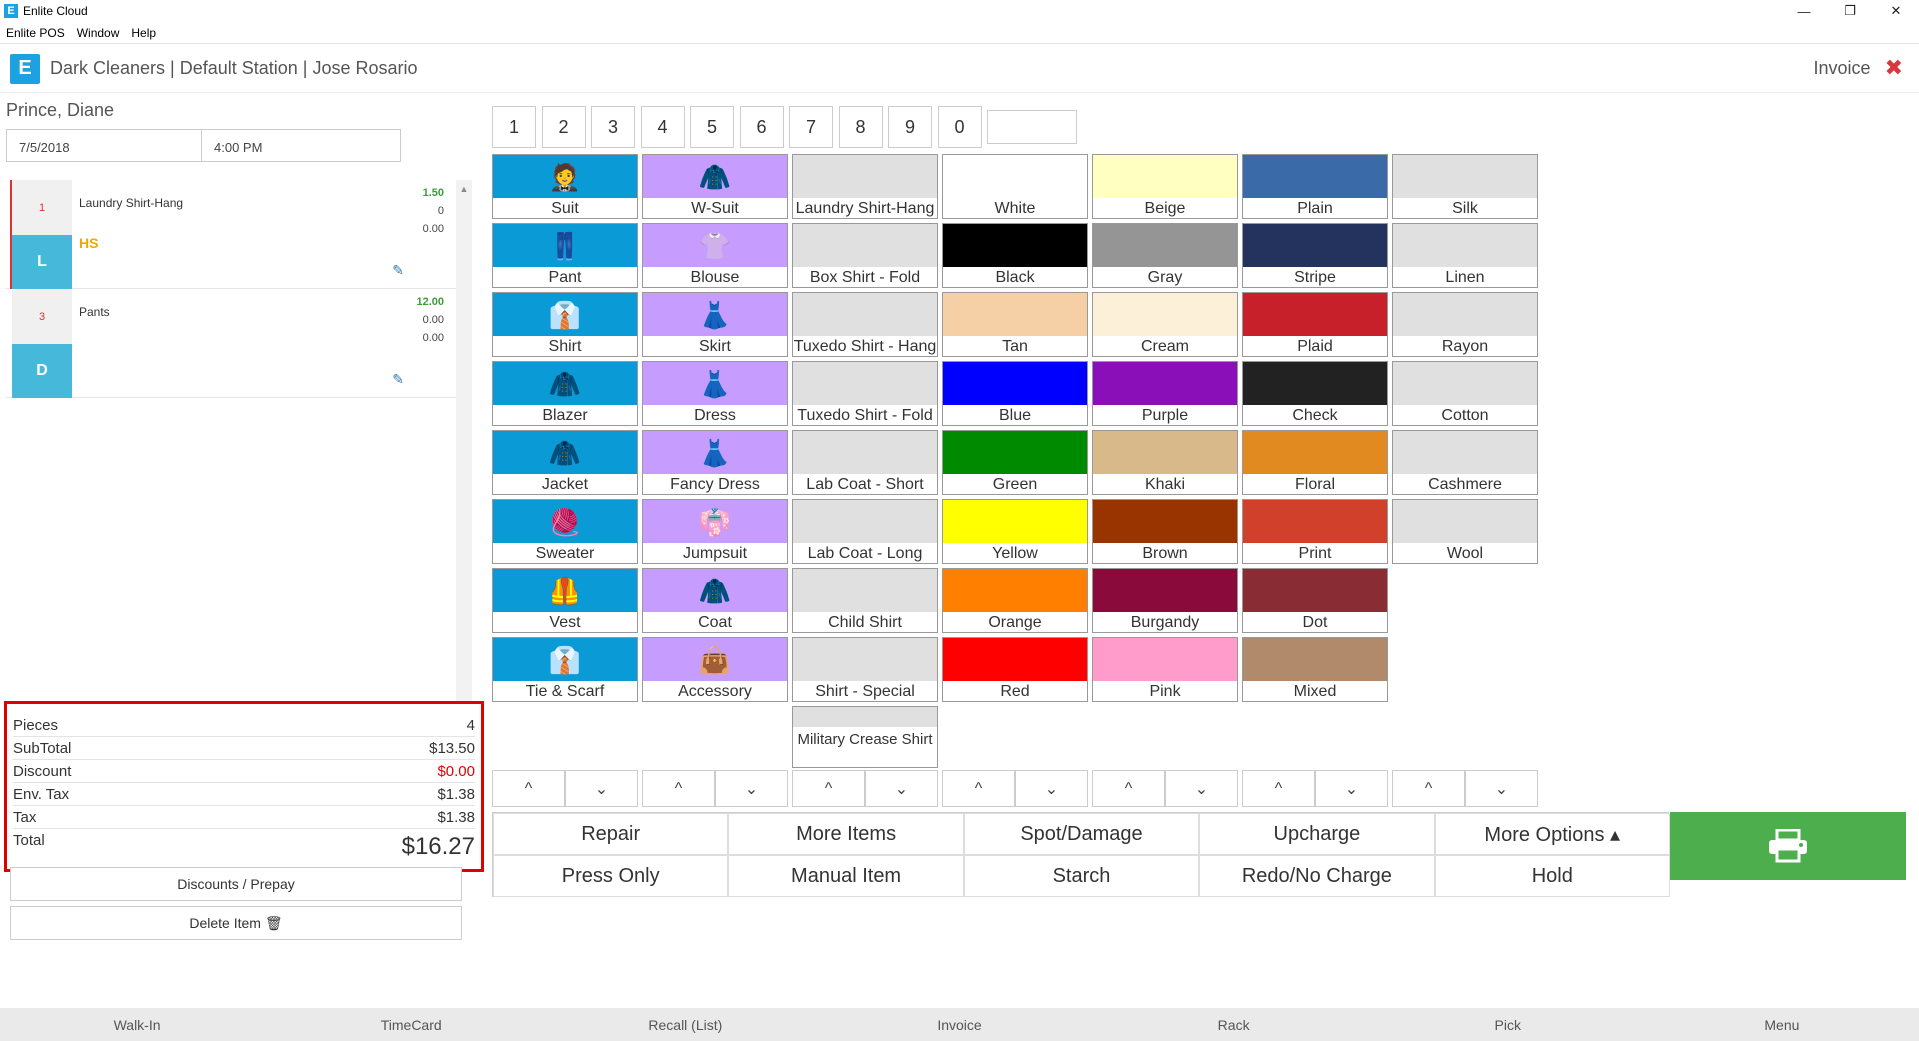  I want to click on shirts-tile: Child Shirt, so click(865, 600).